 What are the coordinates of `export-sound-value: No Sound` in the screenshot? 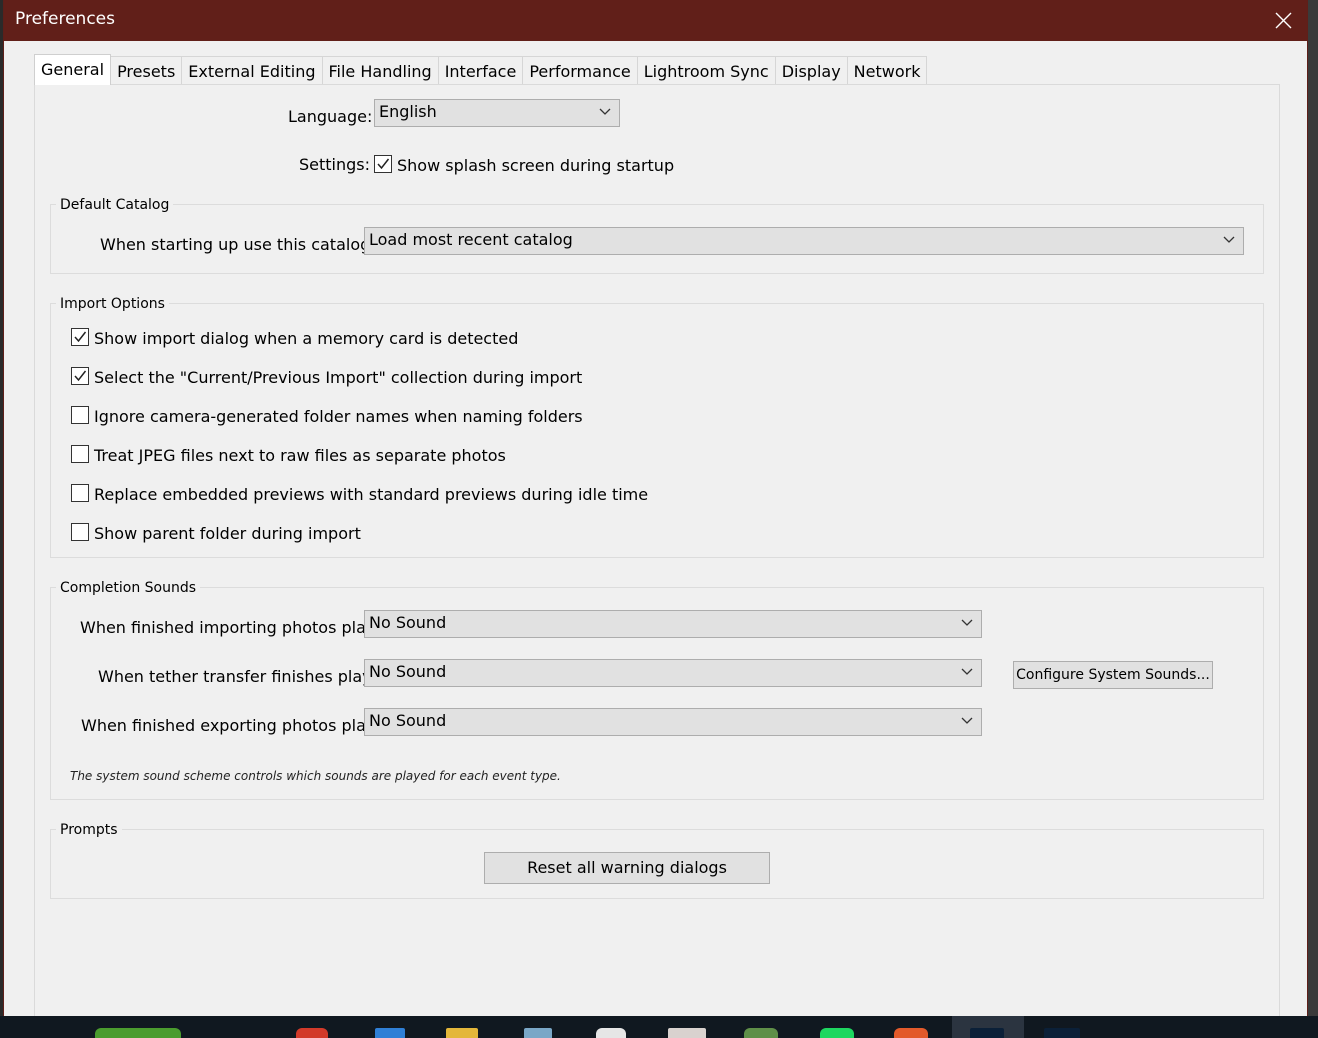 It's located at (408, 720).